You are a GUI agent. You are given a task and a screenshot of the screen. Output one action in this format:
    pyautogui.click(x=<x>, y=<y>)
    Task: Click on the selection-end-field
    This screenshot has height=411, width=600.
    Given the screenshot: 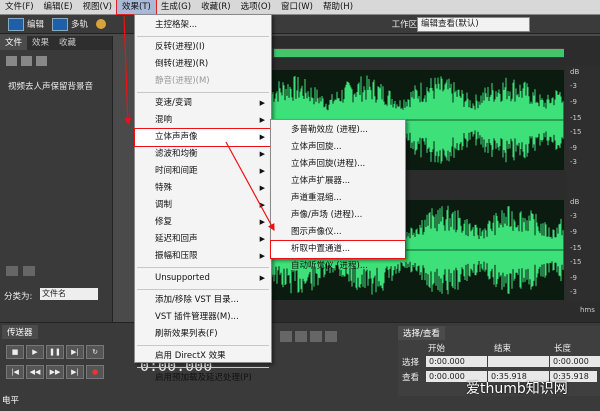 What is the action you would take?
    pyautogui.click(x=518, y=361)
    